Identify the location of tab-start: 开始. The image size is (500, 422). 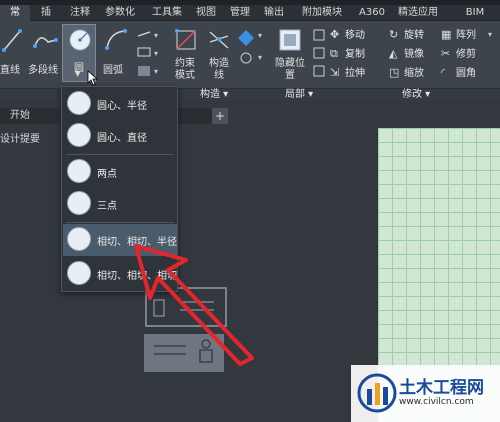
(30, 116).